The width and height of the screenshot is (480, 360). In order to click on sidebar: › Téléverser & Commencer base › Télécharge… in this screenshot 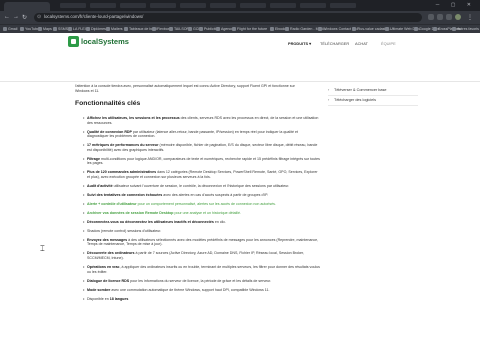, I will do `click(373, 96)`.